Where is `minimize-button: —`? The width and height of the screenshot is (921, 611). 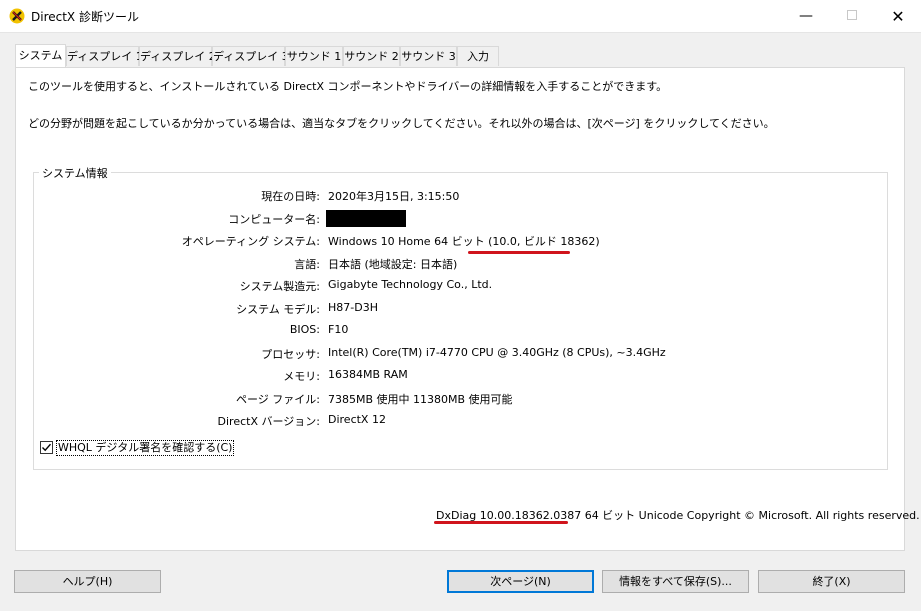 minimize-button: — is located at coordinates (806, 16).